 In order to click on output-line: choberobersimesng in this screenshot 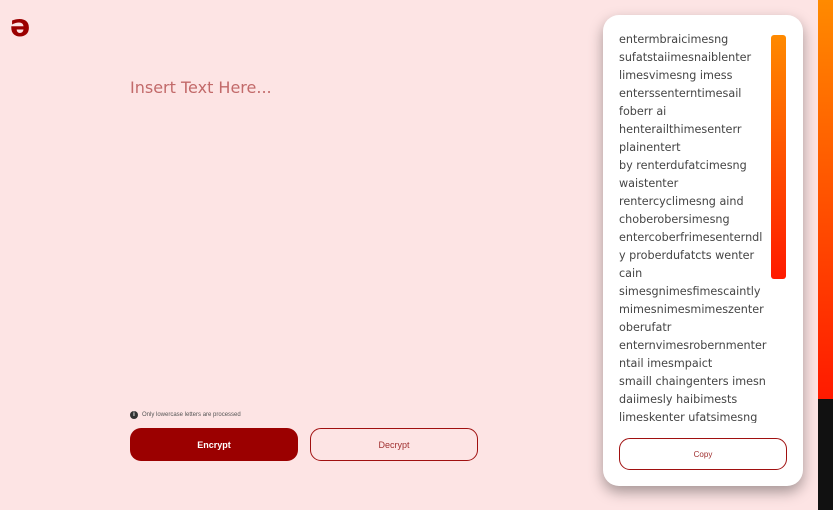, I will do `click(674, 219)`.